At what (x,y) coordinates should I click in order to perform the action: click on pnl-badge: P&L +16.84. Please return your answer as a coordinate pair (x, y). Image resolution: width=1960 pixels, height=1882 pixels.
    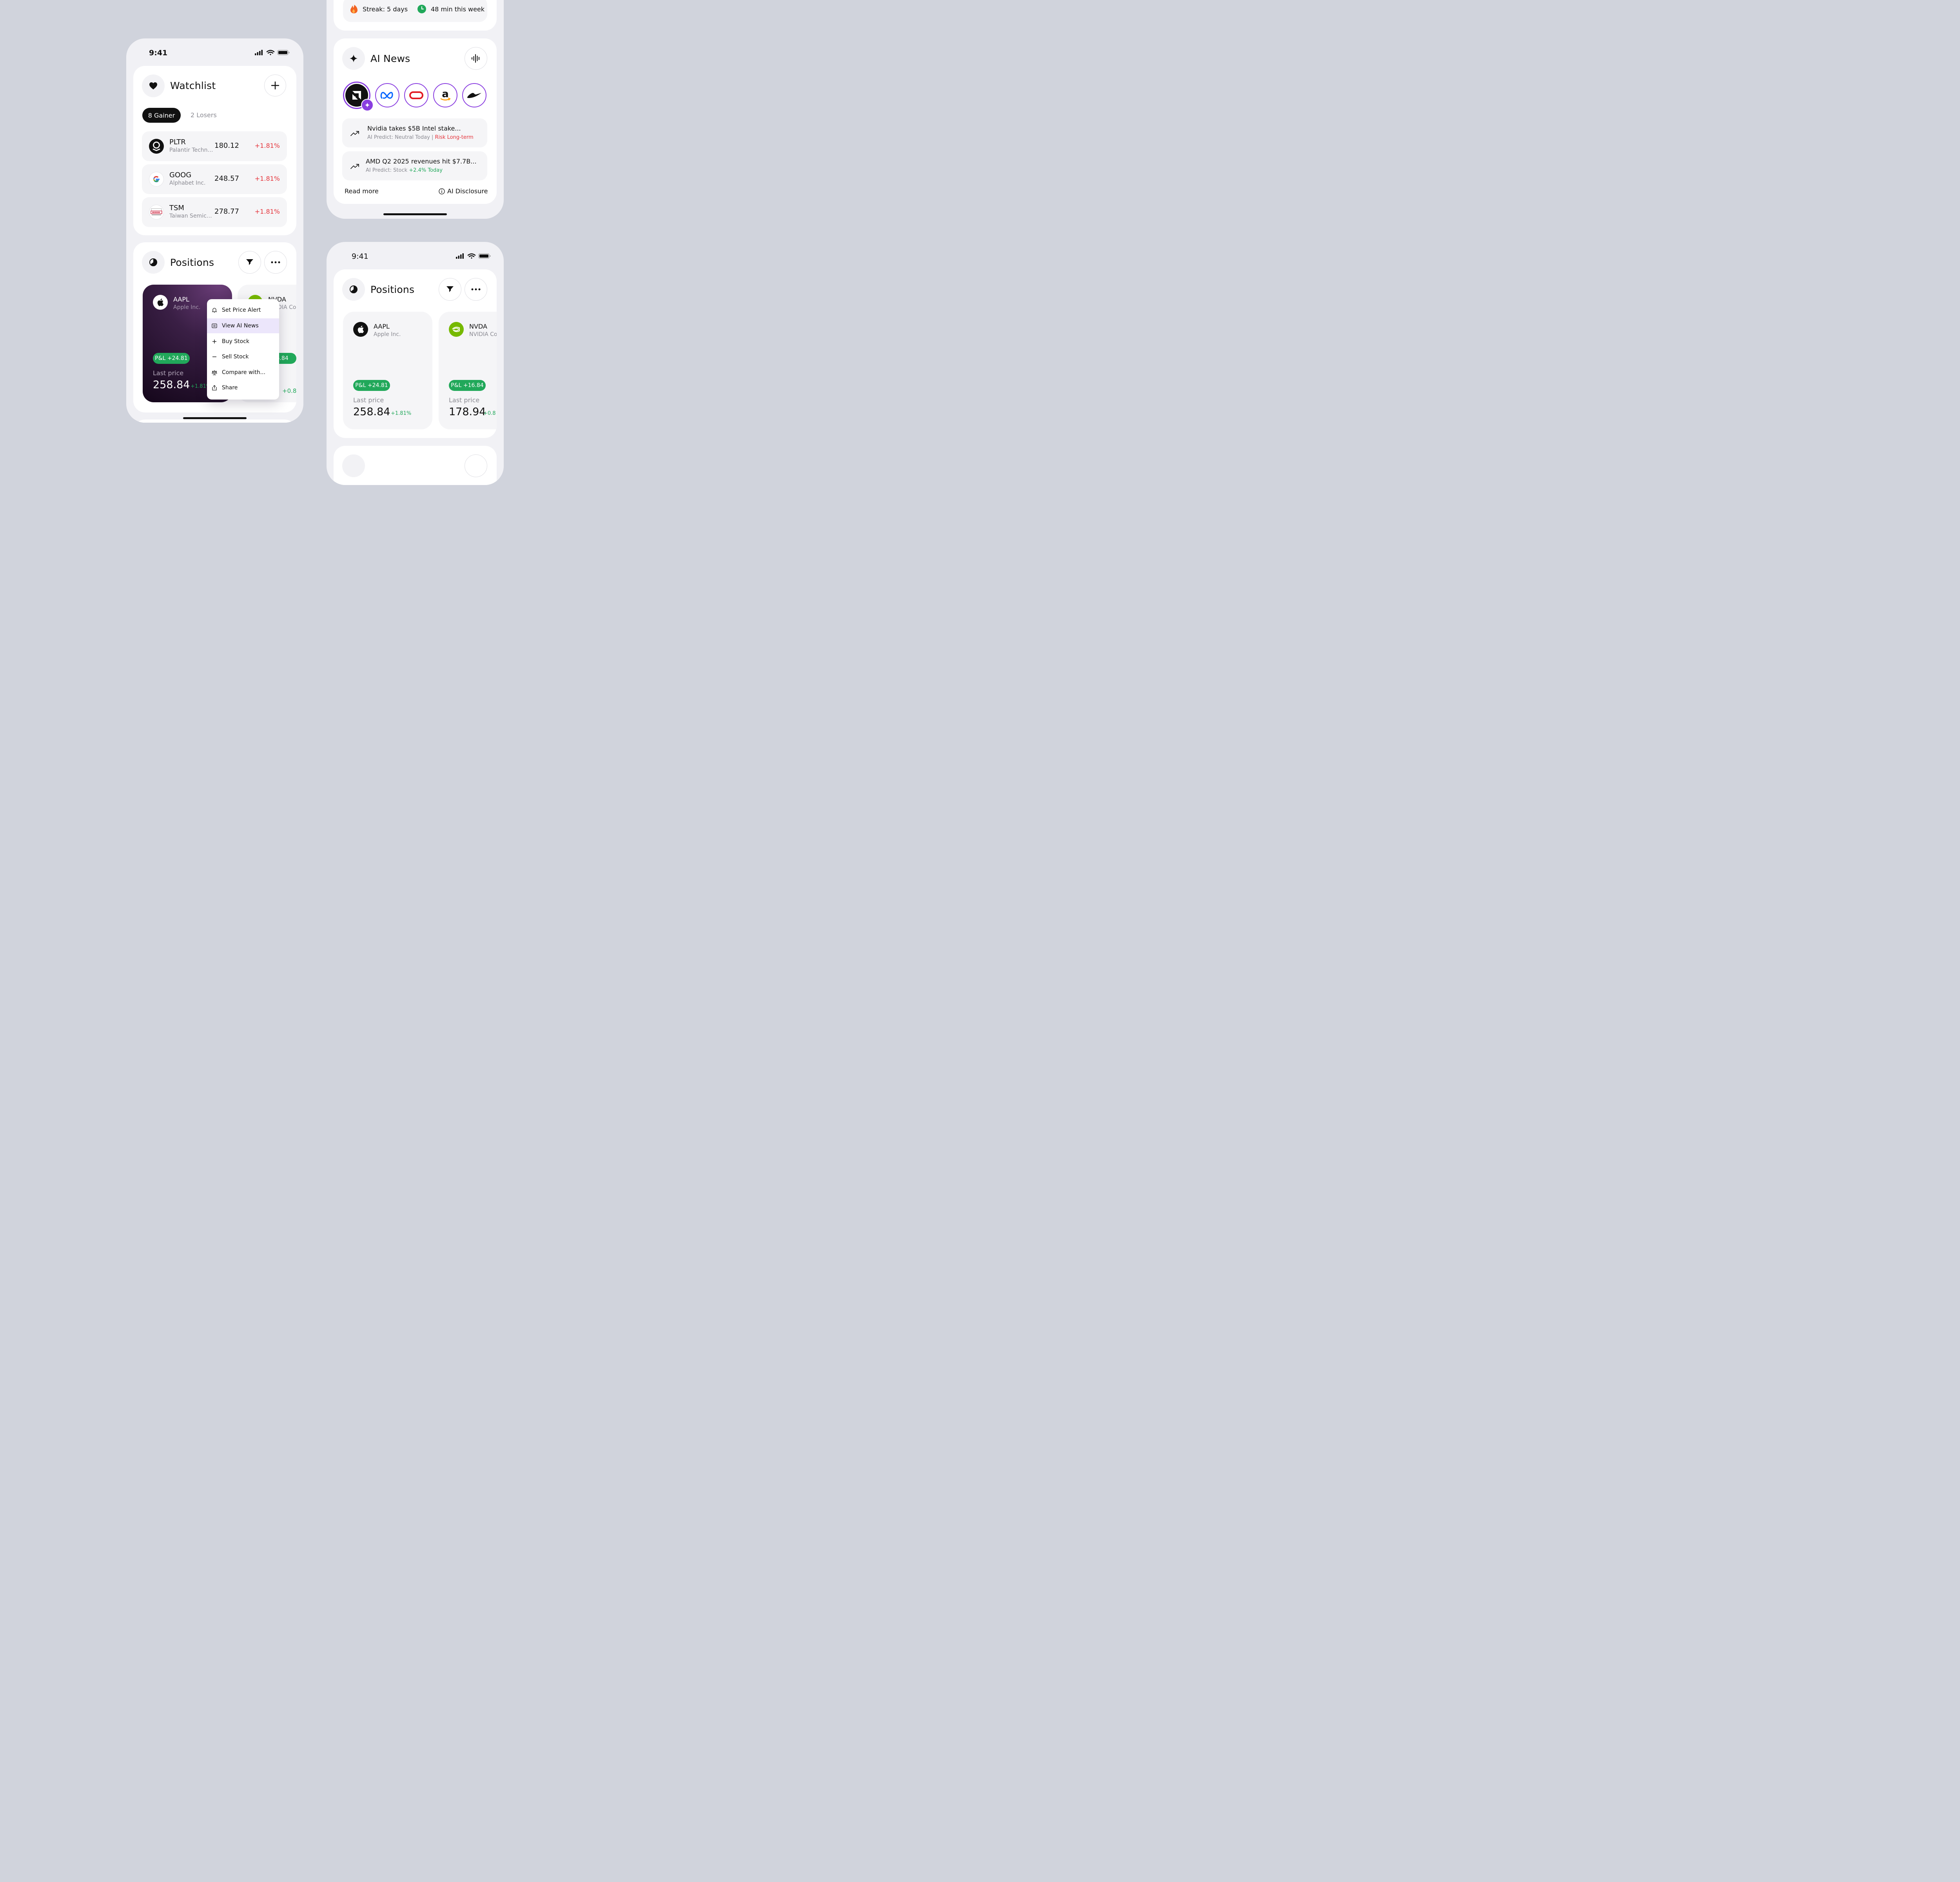
    Looking at the image, I should click on (467, 385).